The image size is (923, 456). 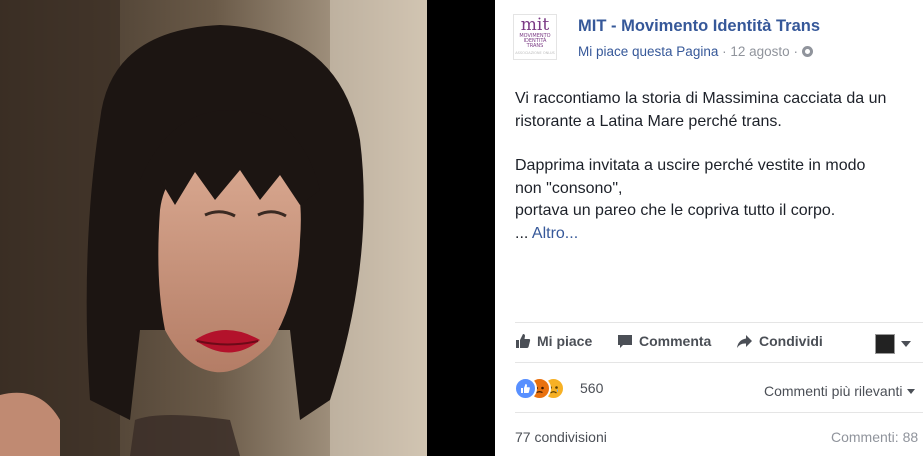 I want to click on comment-sort-dropdown: Commenti più rilevanti, so click(x=839, y=391).